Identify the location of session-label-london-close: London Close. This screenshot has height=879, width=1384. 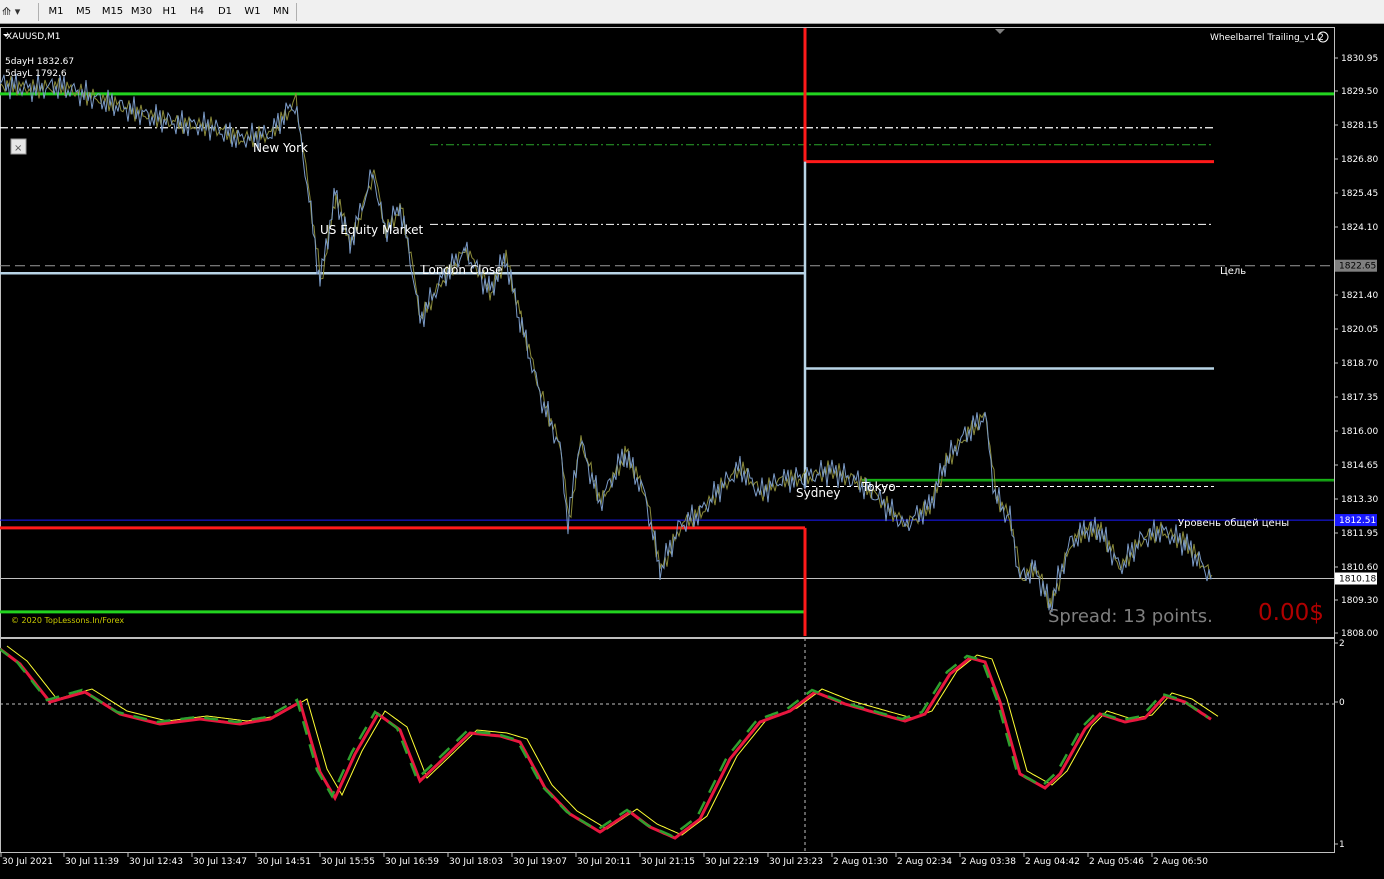
(462, 270).